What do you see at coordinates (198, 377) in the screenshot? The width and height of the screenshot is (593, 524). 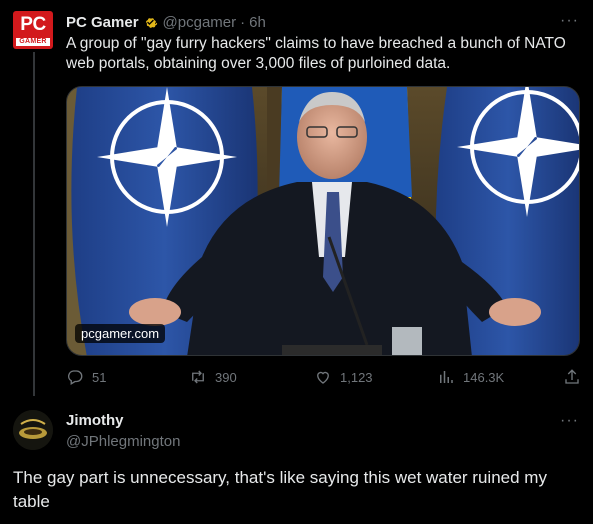 I see `retweet-icon` at bounding box center [198, 377].